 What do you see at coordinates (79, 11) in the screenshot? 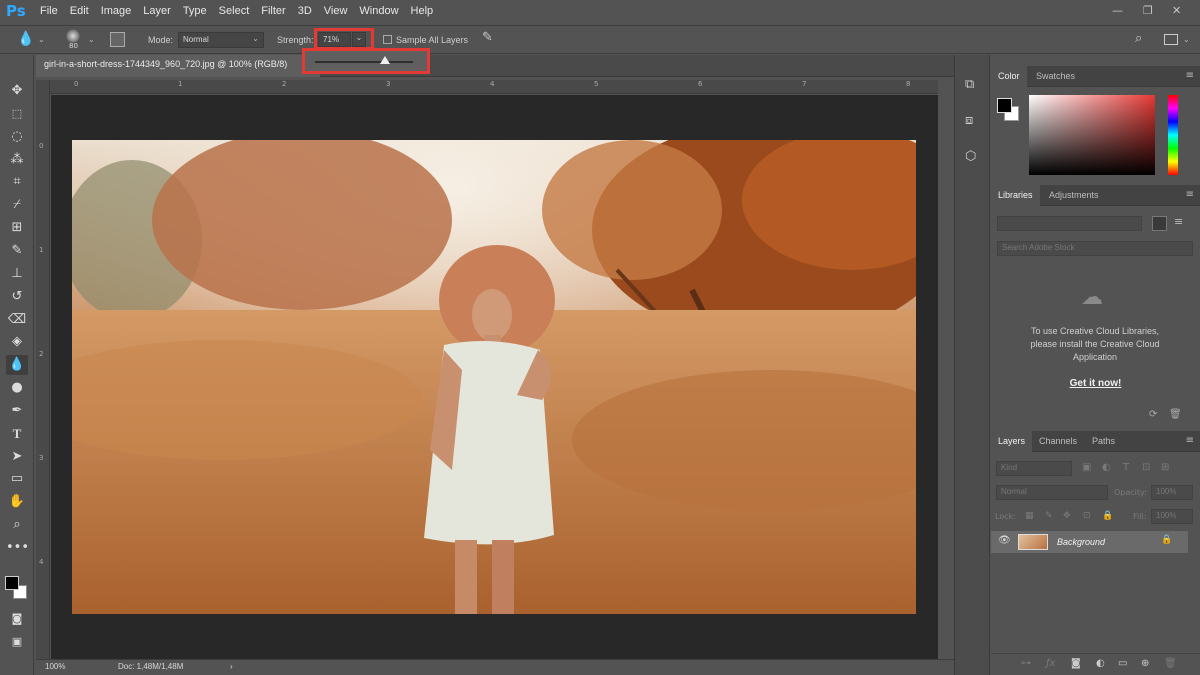
I see `menu-edit: Edit` at bounding box center [79, 11].